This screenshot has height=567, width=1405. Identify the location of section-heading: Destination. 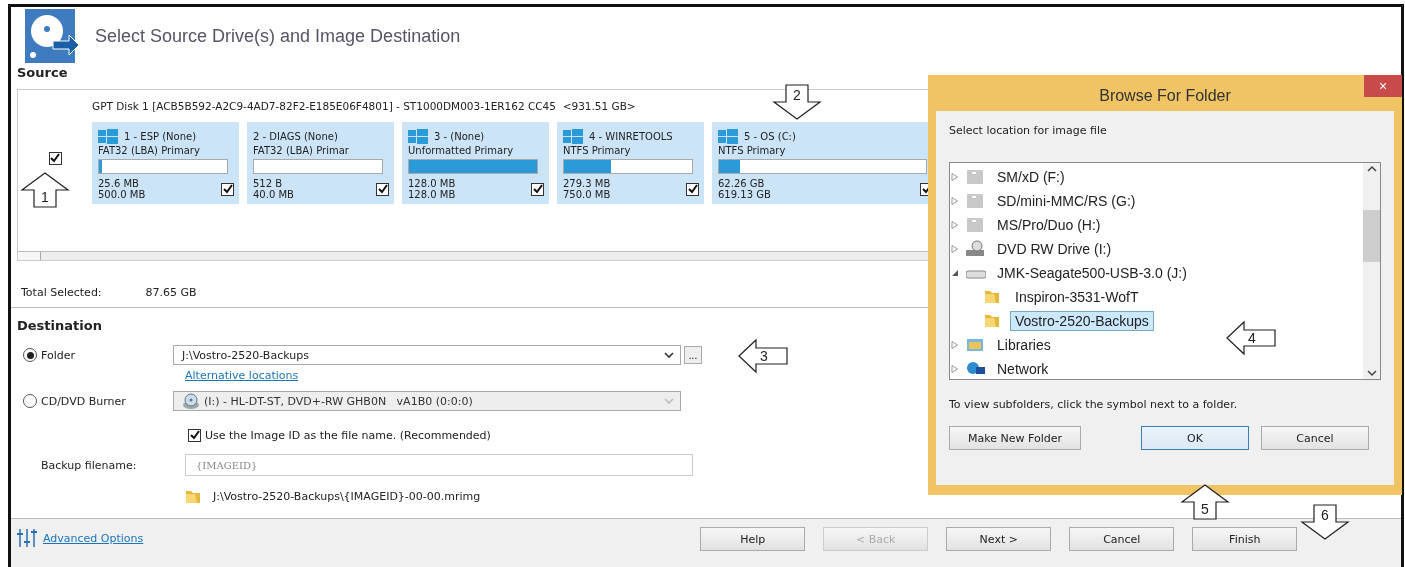
(59, 326).